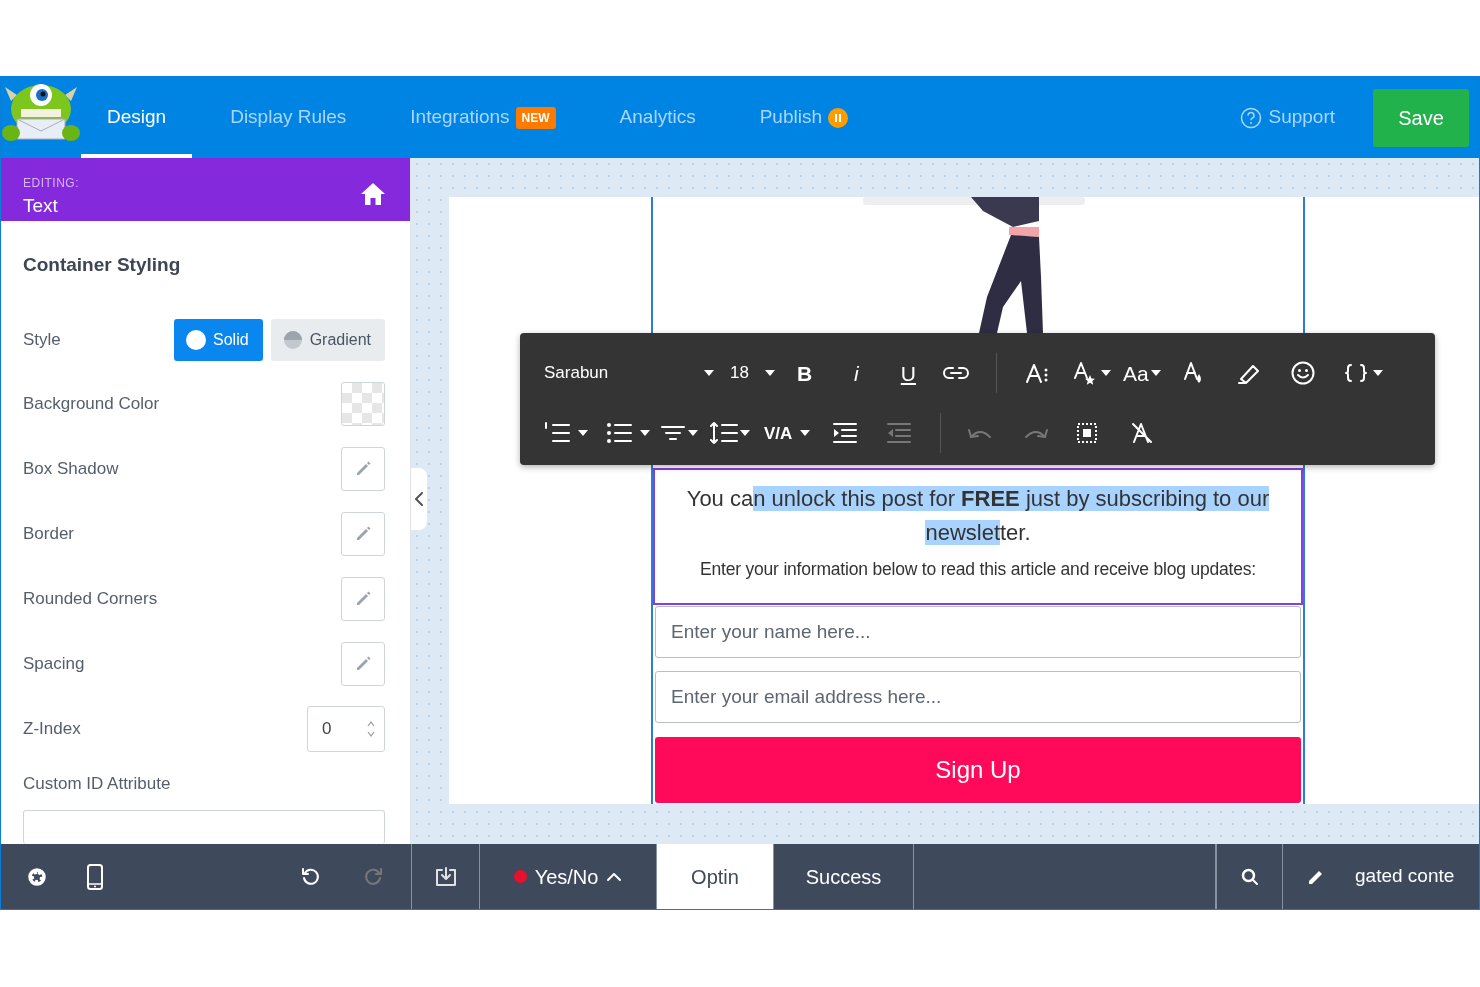 The width and height of the screenshot is (1480, 987). I want to click on status-dot-icon, so click(520, 876).